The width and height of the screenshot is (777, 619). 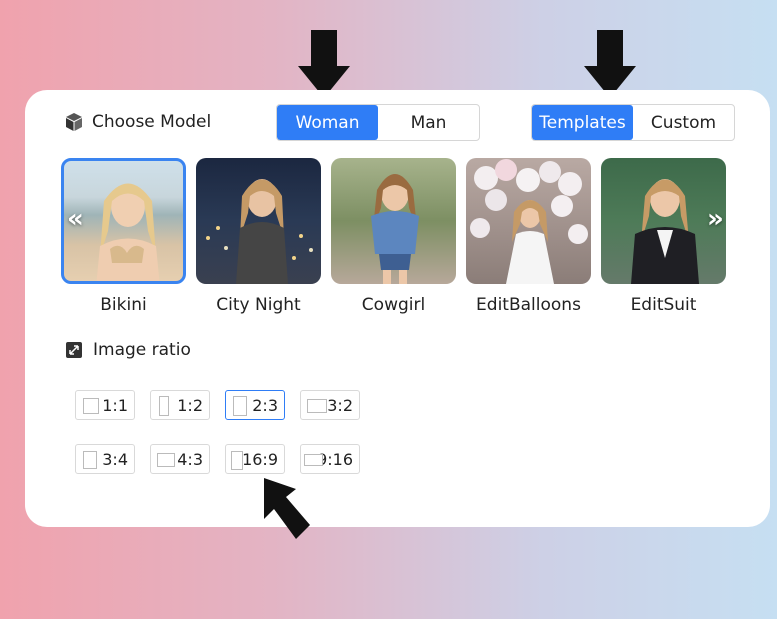 I want to click on ratio-option-16-9: 16:9, so click(x=255, y=459).